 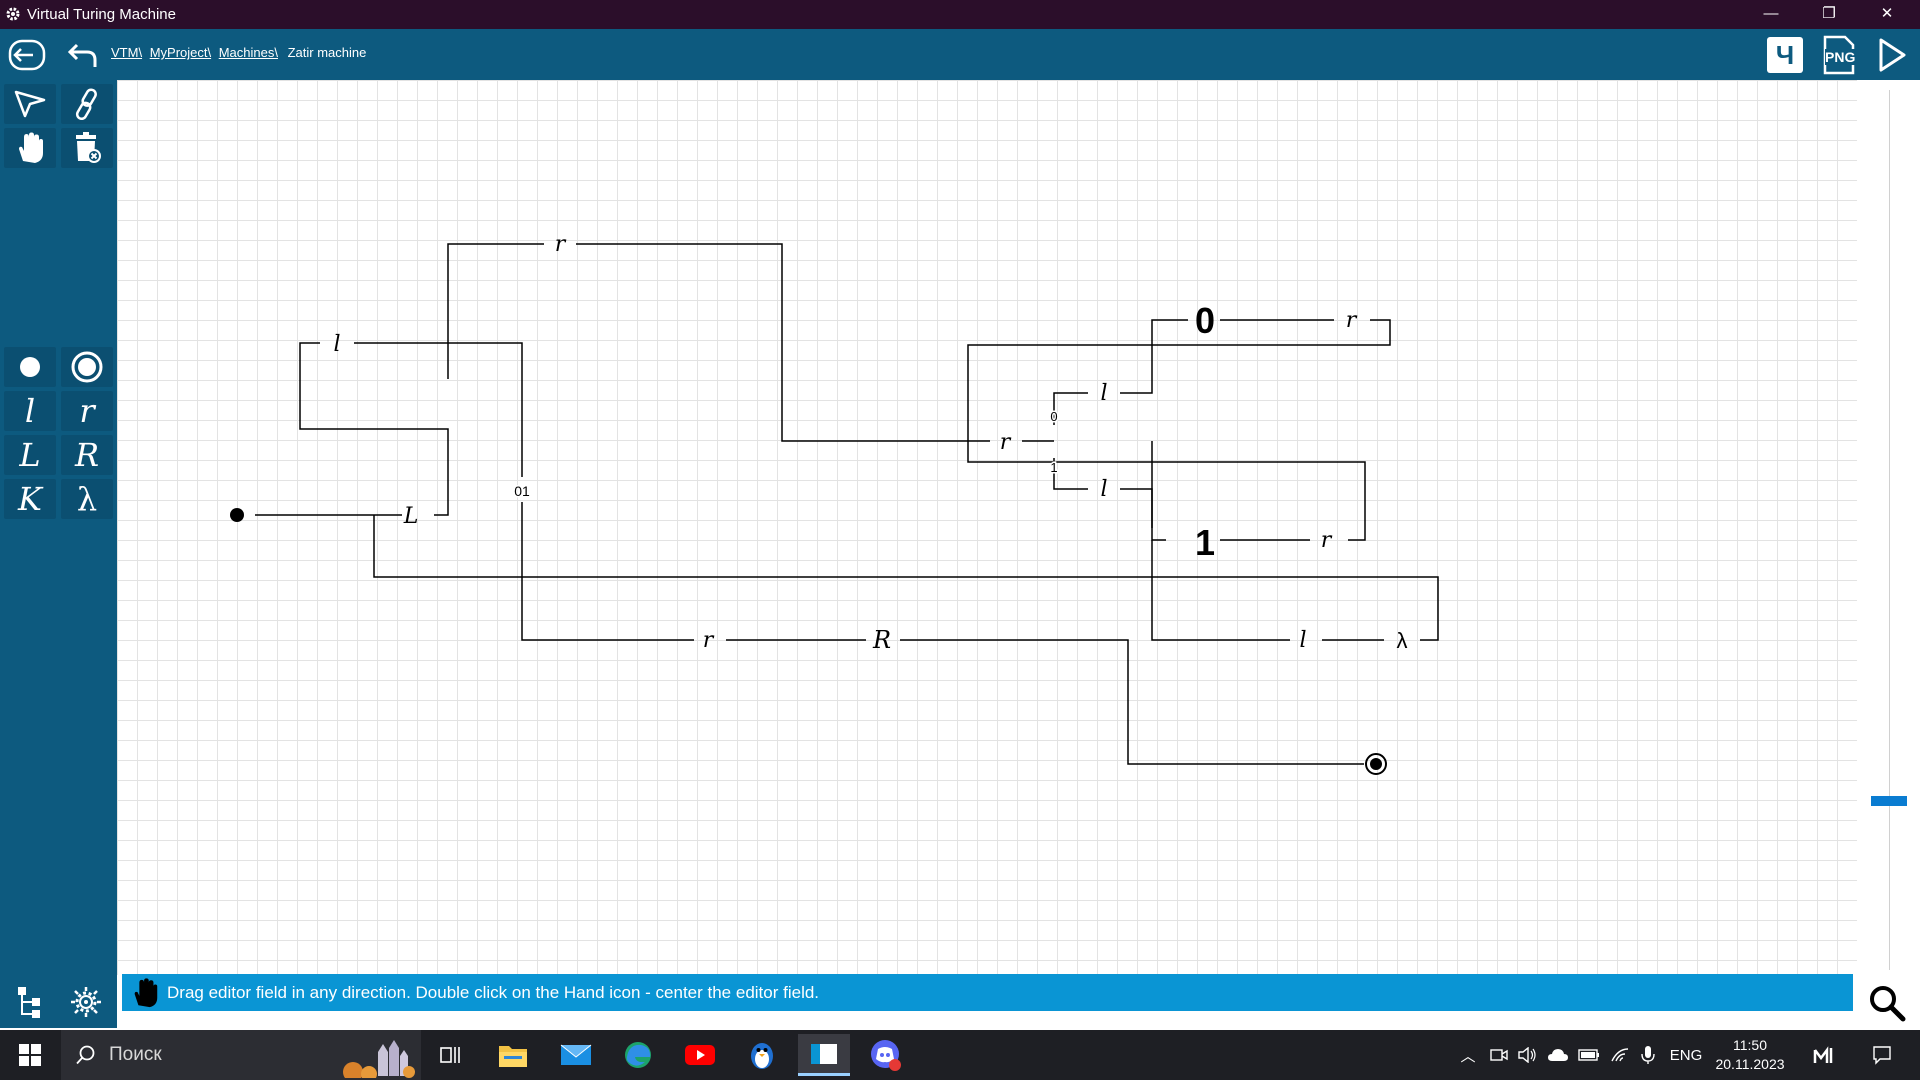 What do you see at coordinates (513, 1055) in the screenshot?
I see `file-explorer-app` at bounding box center [513, 1055].